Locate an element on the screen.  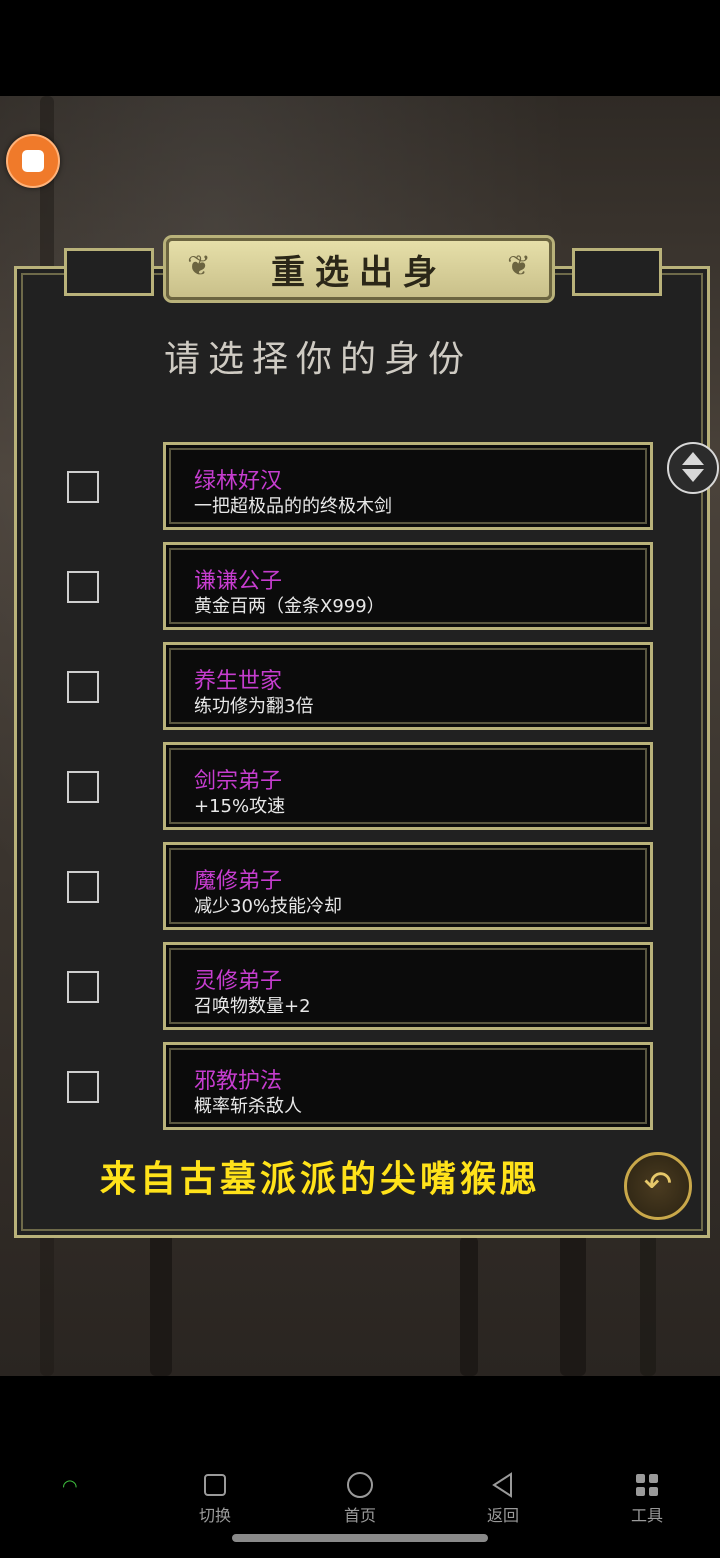
nav-tools-label: 工具 is located at coordinates (646, 1515).